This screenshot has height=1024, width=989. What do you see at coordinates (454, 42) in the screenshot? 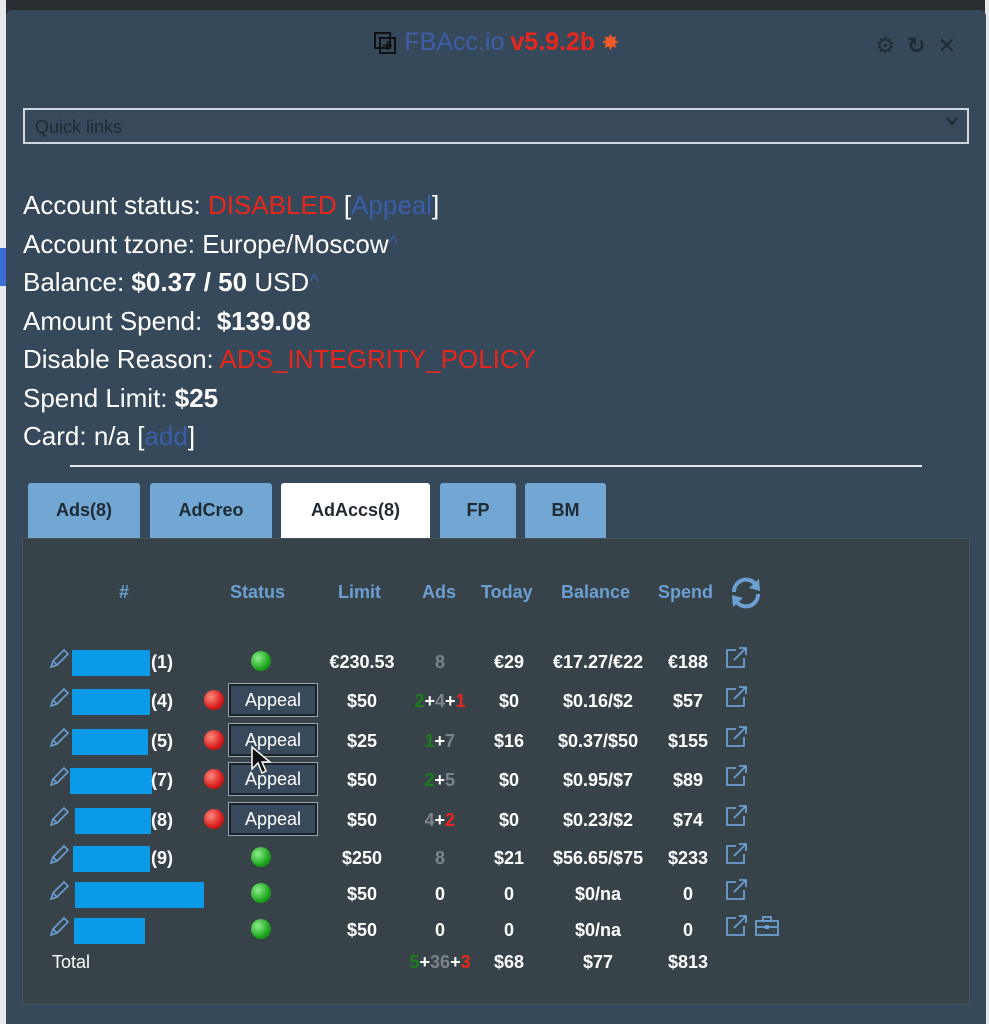
I see `app-name: FBAcc.io` at bounding box center [454, 42].